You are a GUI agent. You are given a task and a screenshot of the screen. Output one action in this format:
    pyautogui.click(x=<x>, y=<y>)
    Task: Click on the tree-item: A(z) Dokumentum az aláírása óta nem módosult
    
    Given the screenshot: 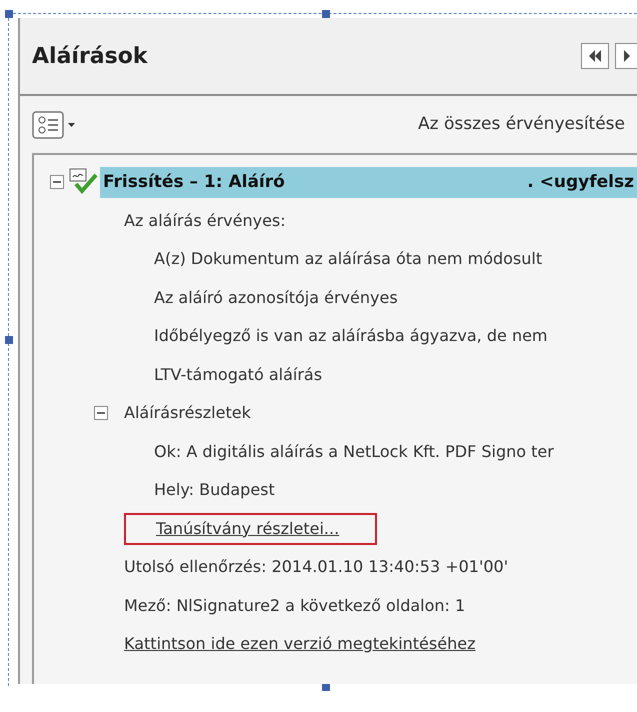 What is the action you would take?
    pyautogui.click(x=348, y=259)
    